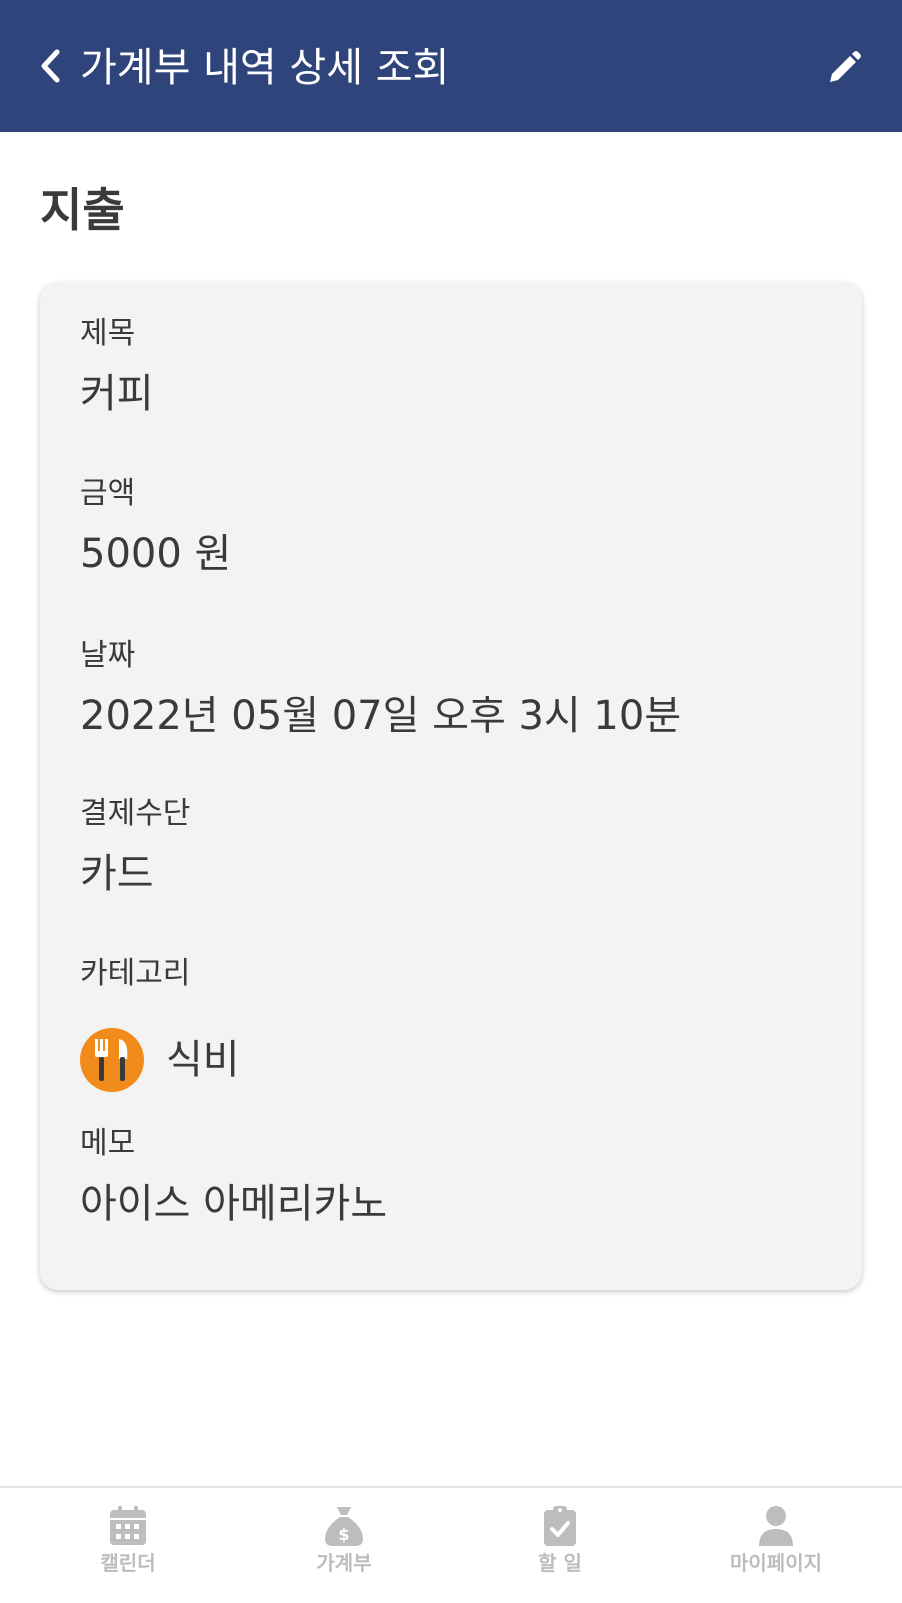 This screenshot has width=902, height=1603. I want to click on nav-item-ledger: $ 가계부, so click(344, 1540).